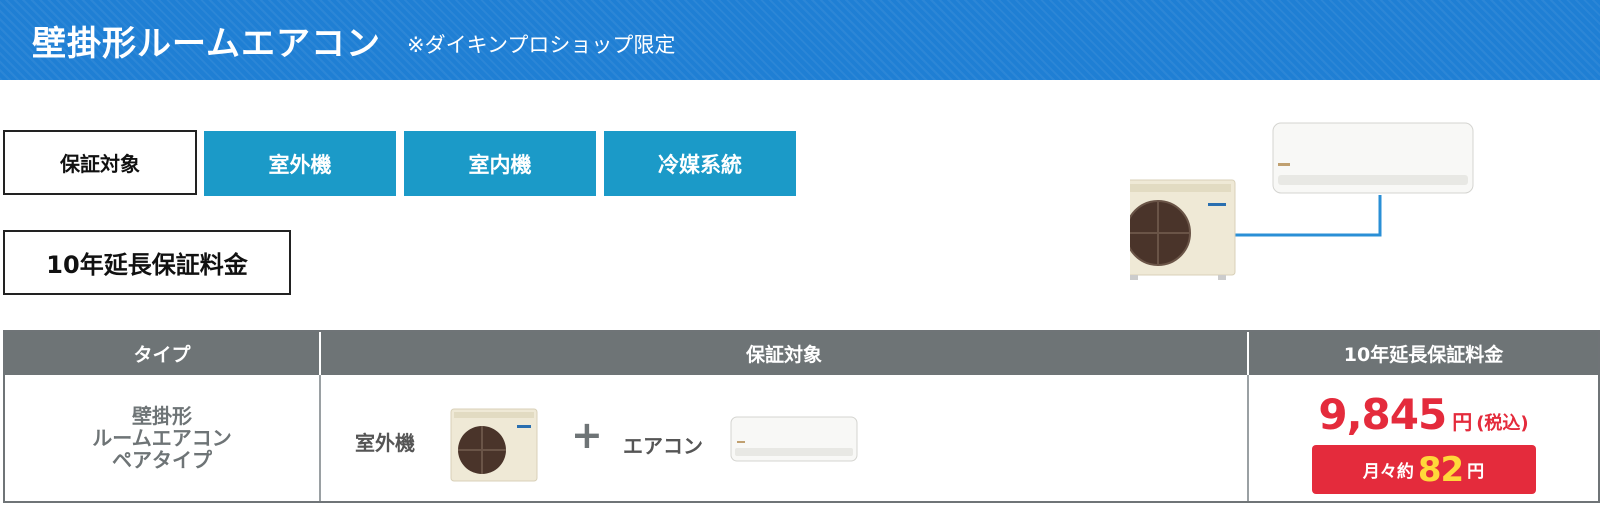 Image resolution: width=1600 pixels, height=505 pixels. I want to click on tab-outdoor-unit: 室外機, so click(300, 163).